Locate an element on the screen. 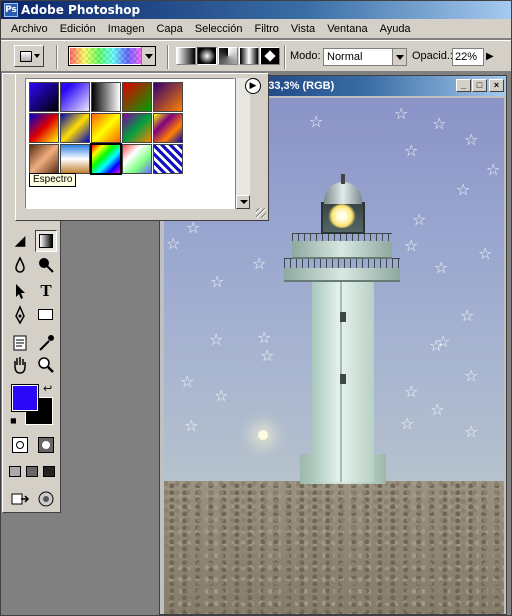 The image size is (512, 616). dodge-tool-icon is located at coordinates (46, 265).